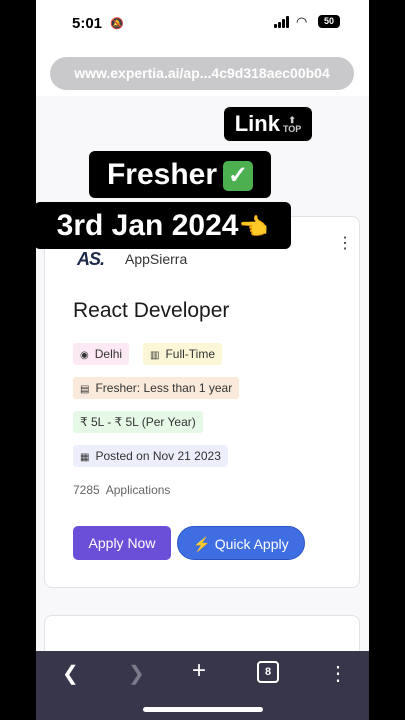  What do you see at coordinates (84, 355) in the screenshot?
I see `location-pin-icon: ◉` at bounding box center [84, 355].